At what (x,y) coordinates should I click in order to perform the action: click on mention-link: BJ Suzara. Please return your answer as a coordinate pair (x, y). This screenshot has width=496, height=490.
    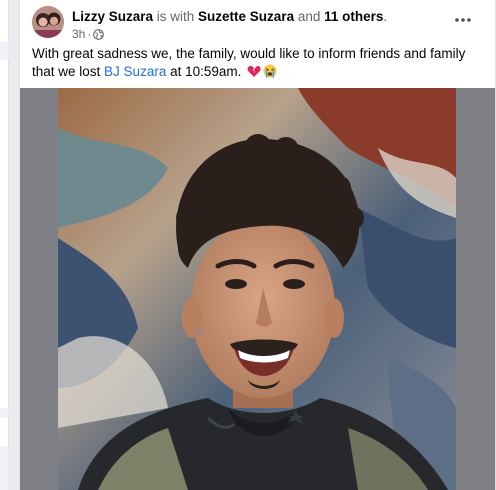
    Looking at the image, I should click on (135, 71).